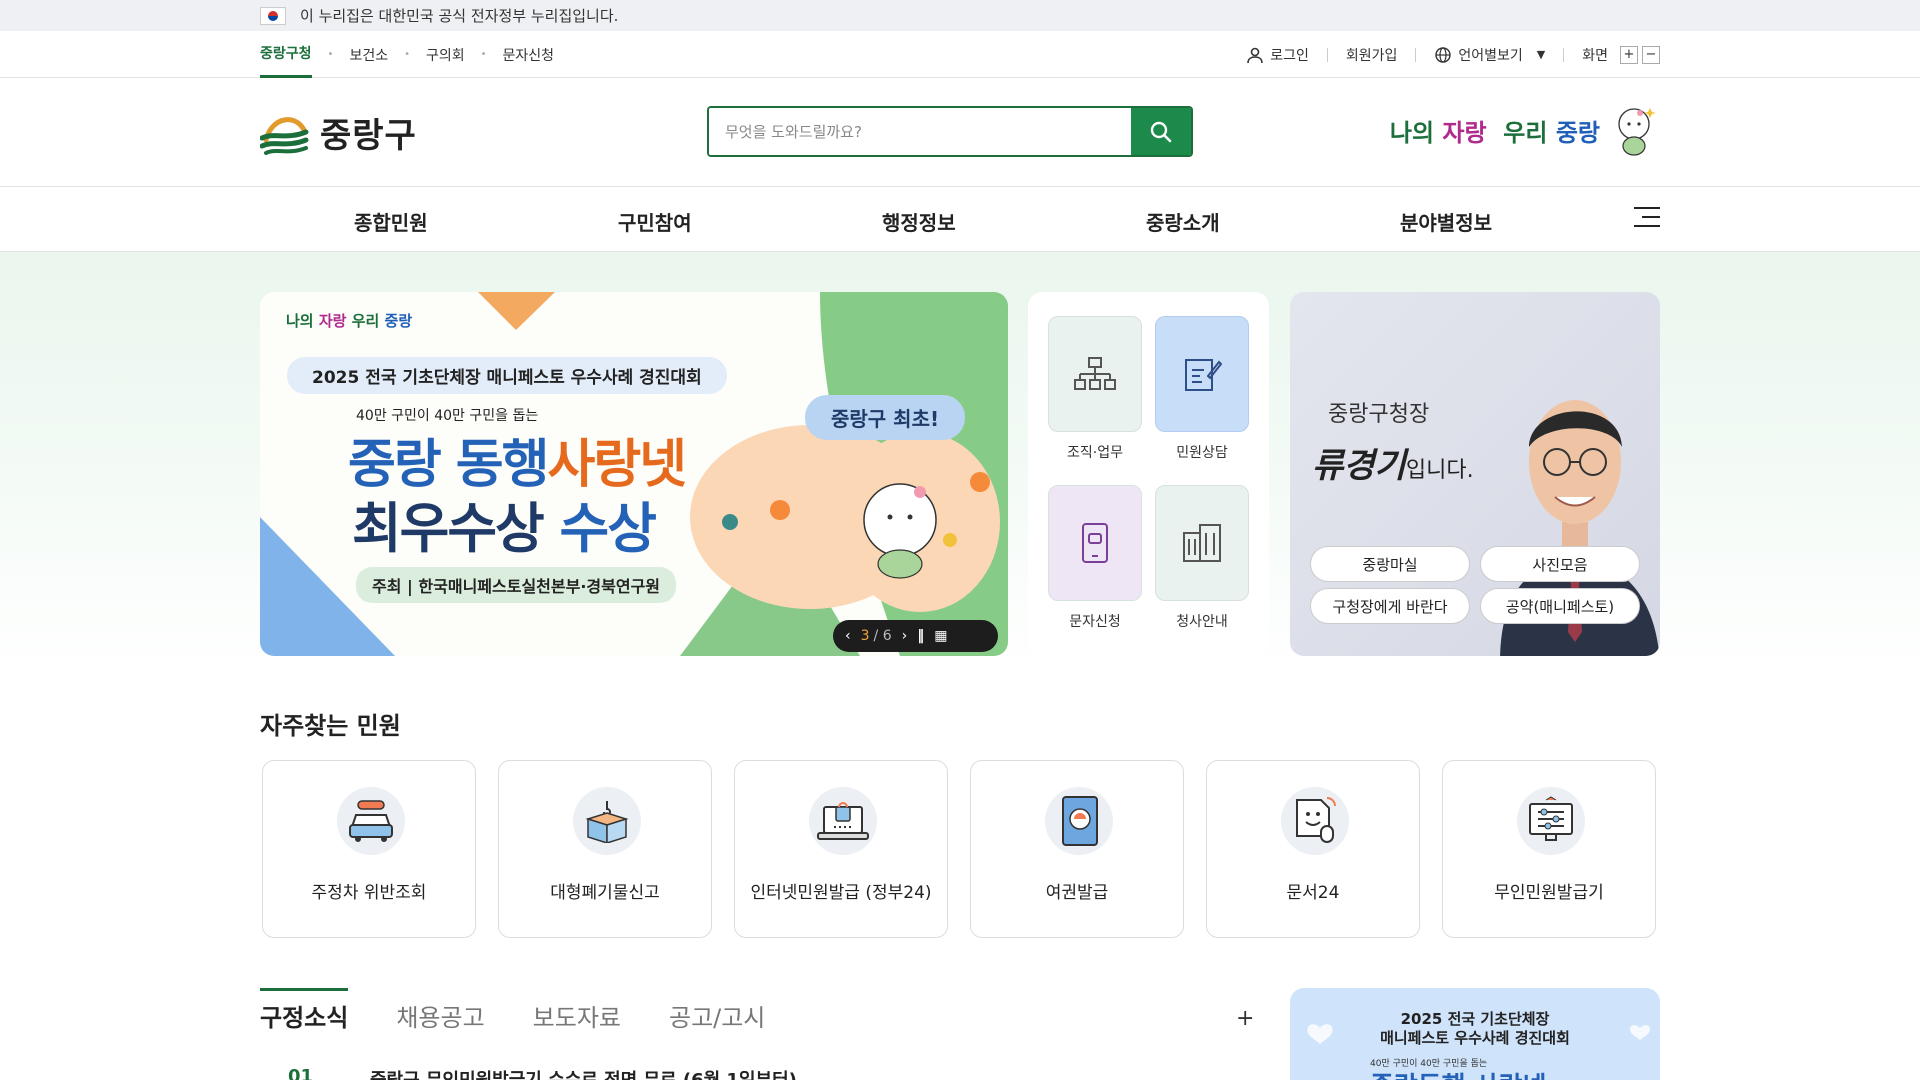 The height and width of the screenshot is (1080, 1920). I want to click on service-card-document24: 문서24, so click(1313, 849).